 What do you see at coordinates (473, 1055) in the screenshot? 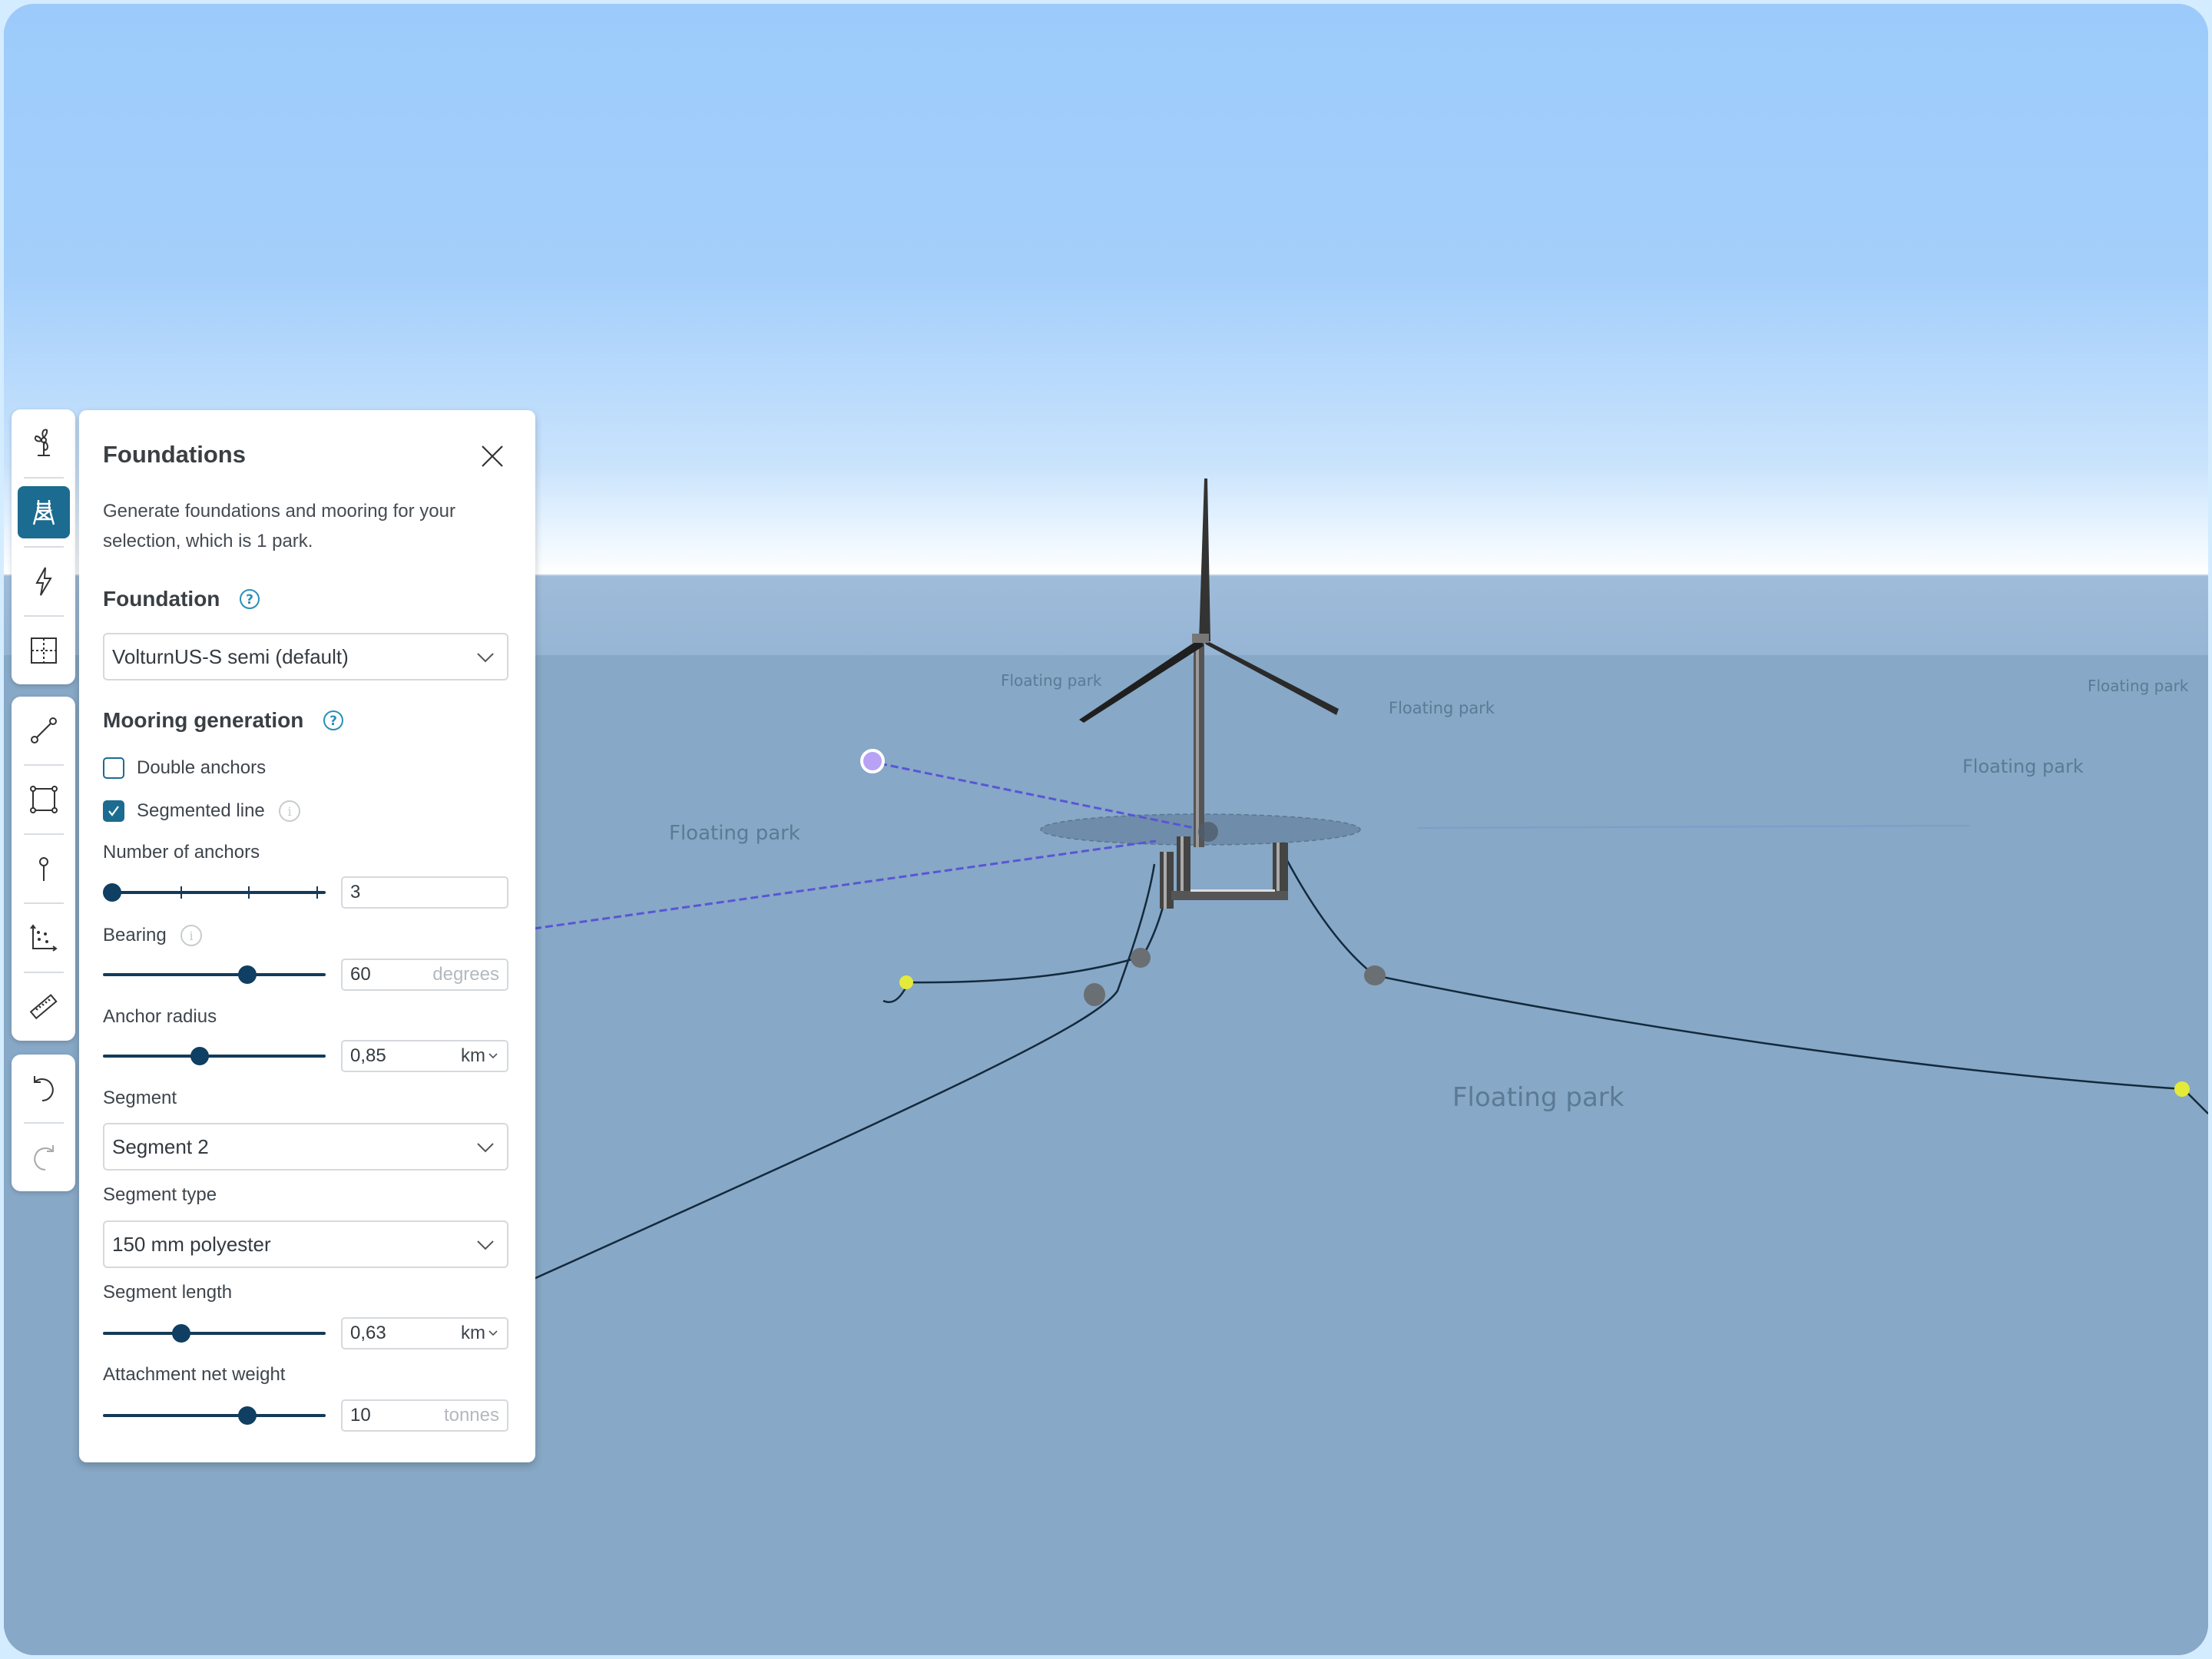
I see `anchor-radius-unit: km` at bounding box center [473, 1055].